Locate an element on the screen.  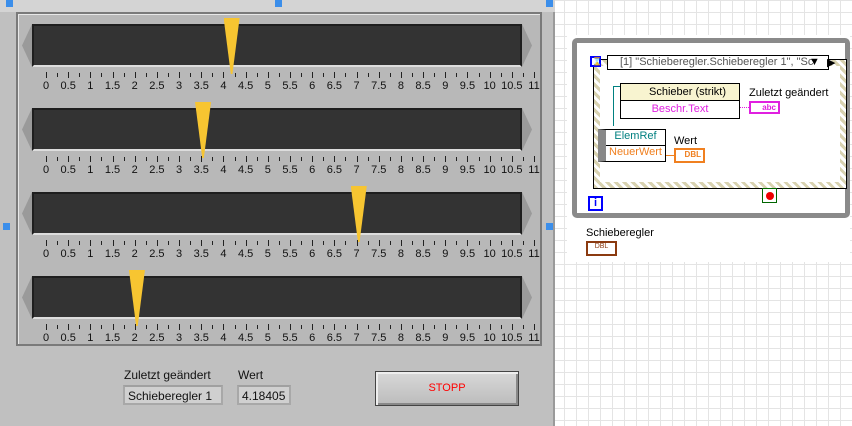
dropdown-arrow-icon: ▼ is located at coordinates (814, 62).